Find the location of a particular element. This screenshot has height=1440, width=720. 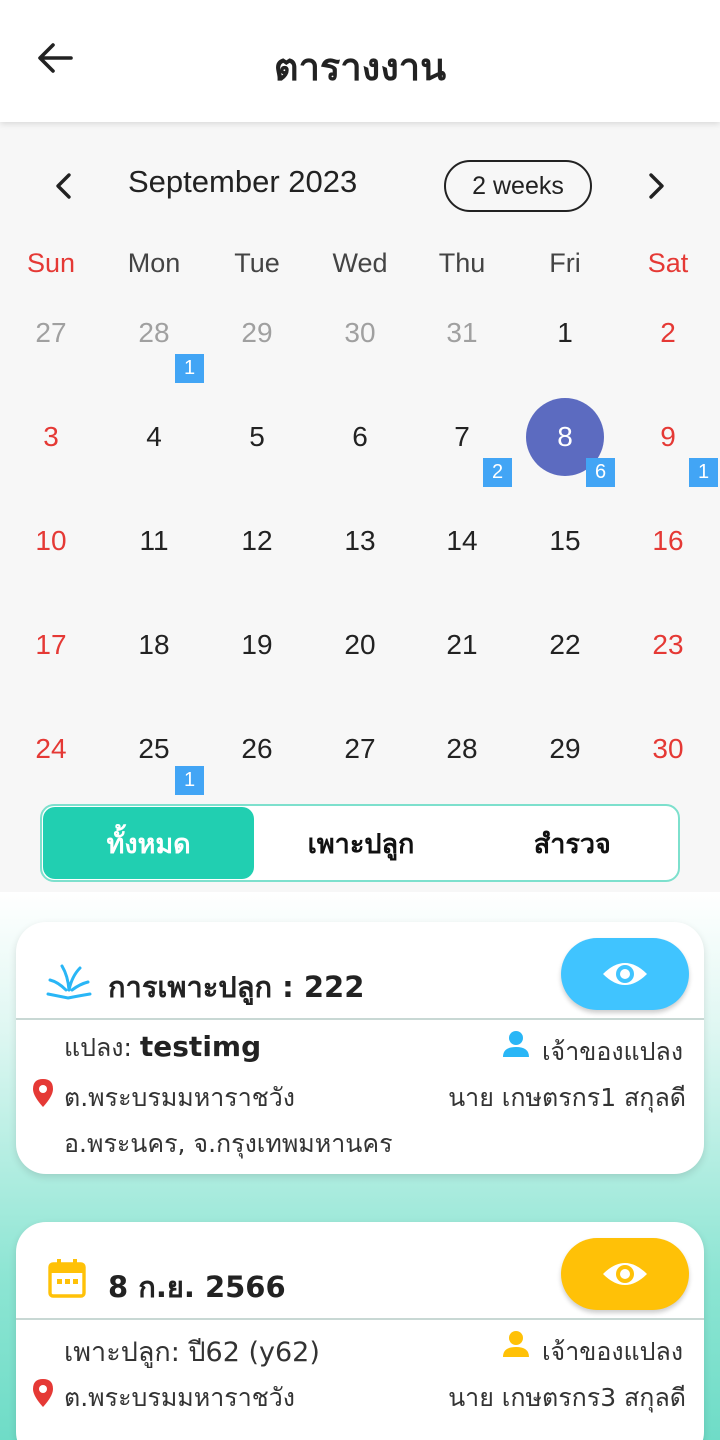

weekday-label: Wed is located at coordinates (360, 263).